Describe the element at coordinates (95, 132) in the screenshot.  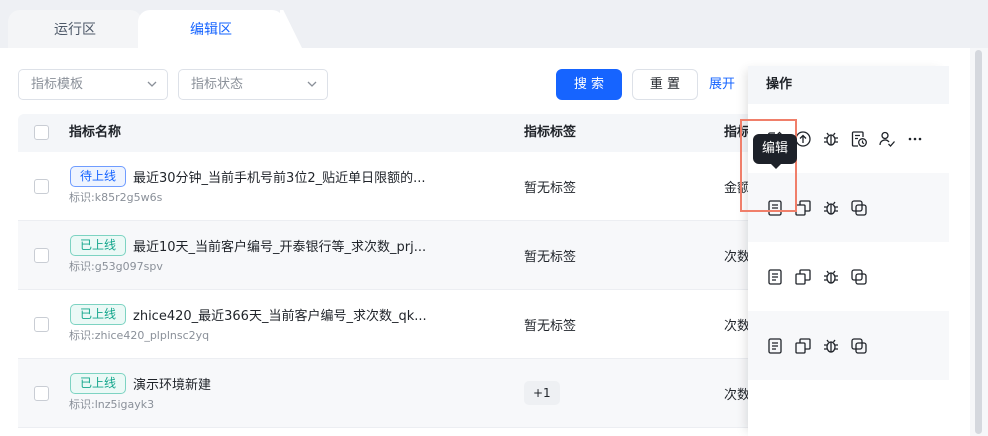
I see `header-name: 指标名称` at that location.